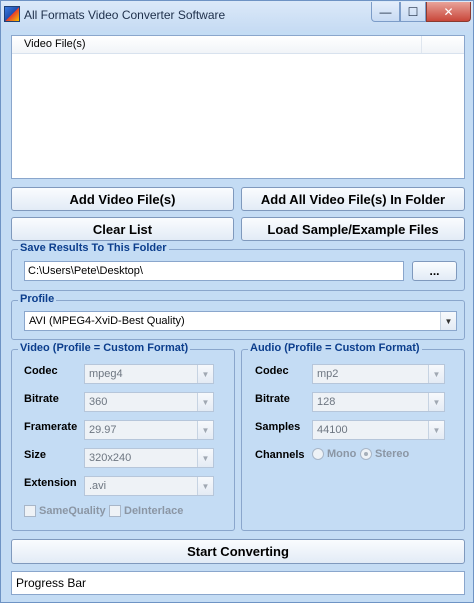 This screenshot has width=474, height=603. Describe the element at coordinates (107, 321) in the screenshot. I see `profile-value: AVI (MPEG4-XviD-Best Quality)` at that location.